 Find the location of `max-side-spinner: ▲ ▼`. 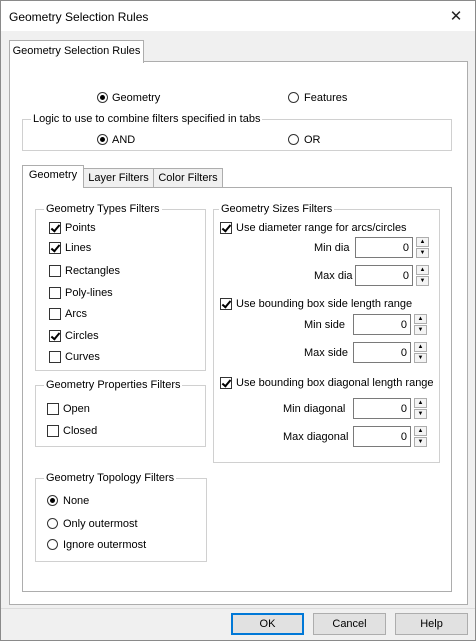

max-side-spinner: ▲ ▼ is located at coordinates (420, 352).